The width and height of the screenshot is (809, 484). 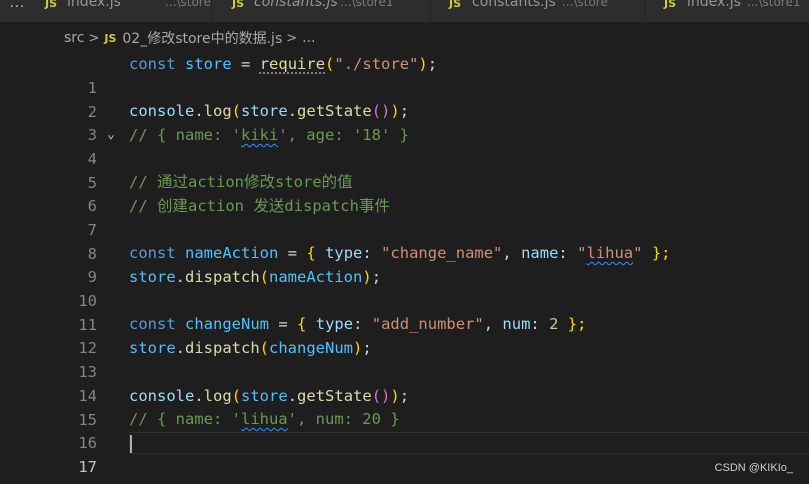 I want to click on tab-constants-js-store: JS constants.js ...\store, so click(x=538, y=11).